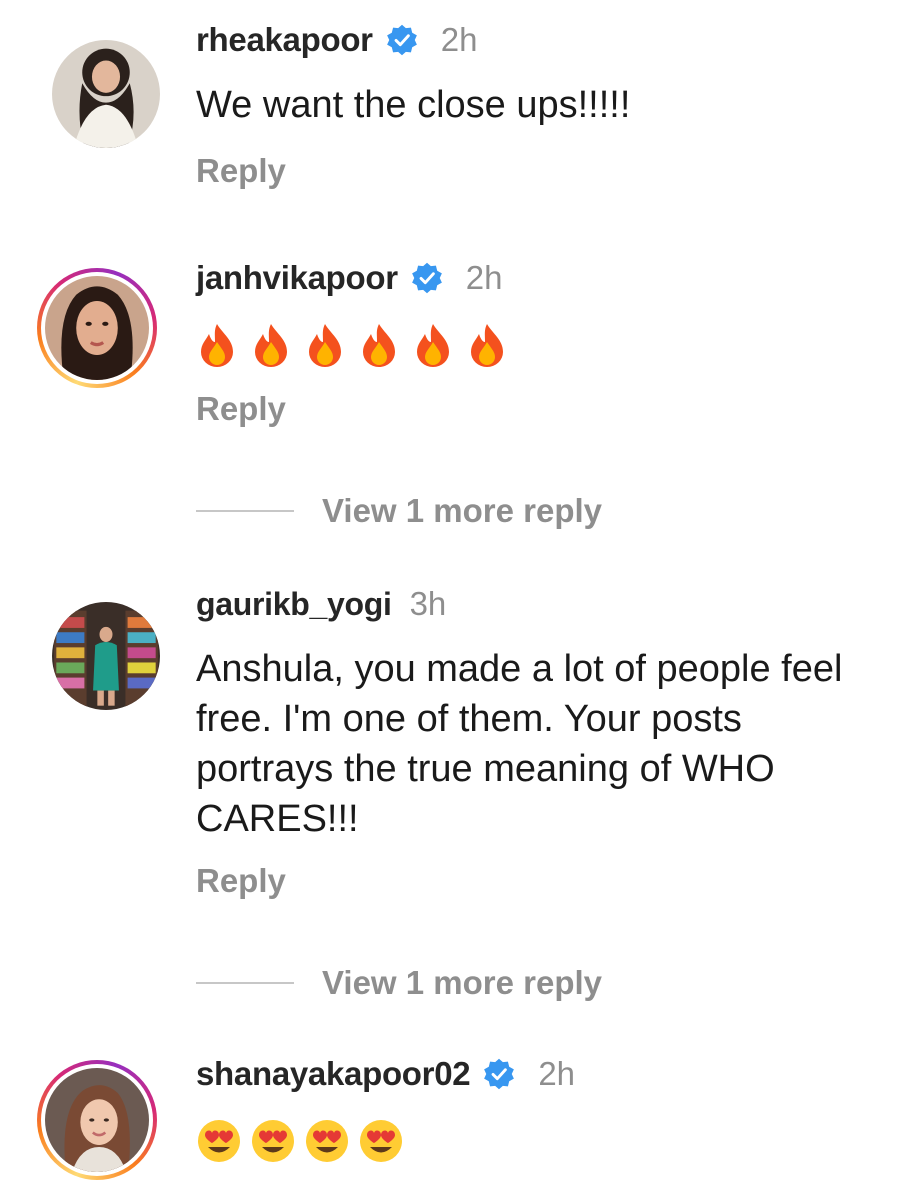 The image size is (919, 1190). Describe the element at coordinates (428, 603) in the screenshot. I see `timestamp: 3h` at that location.